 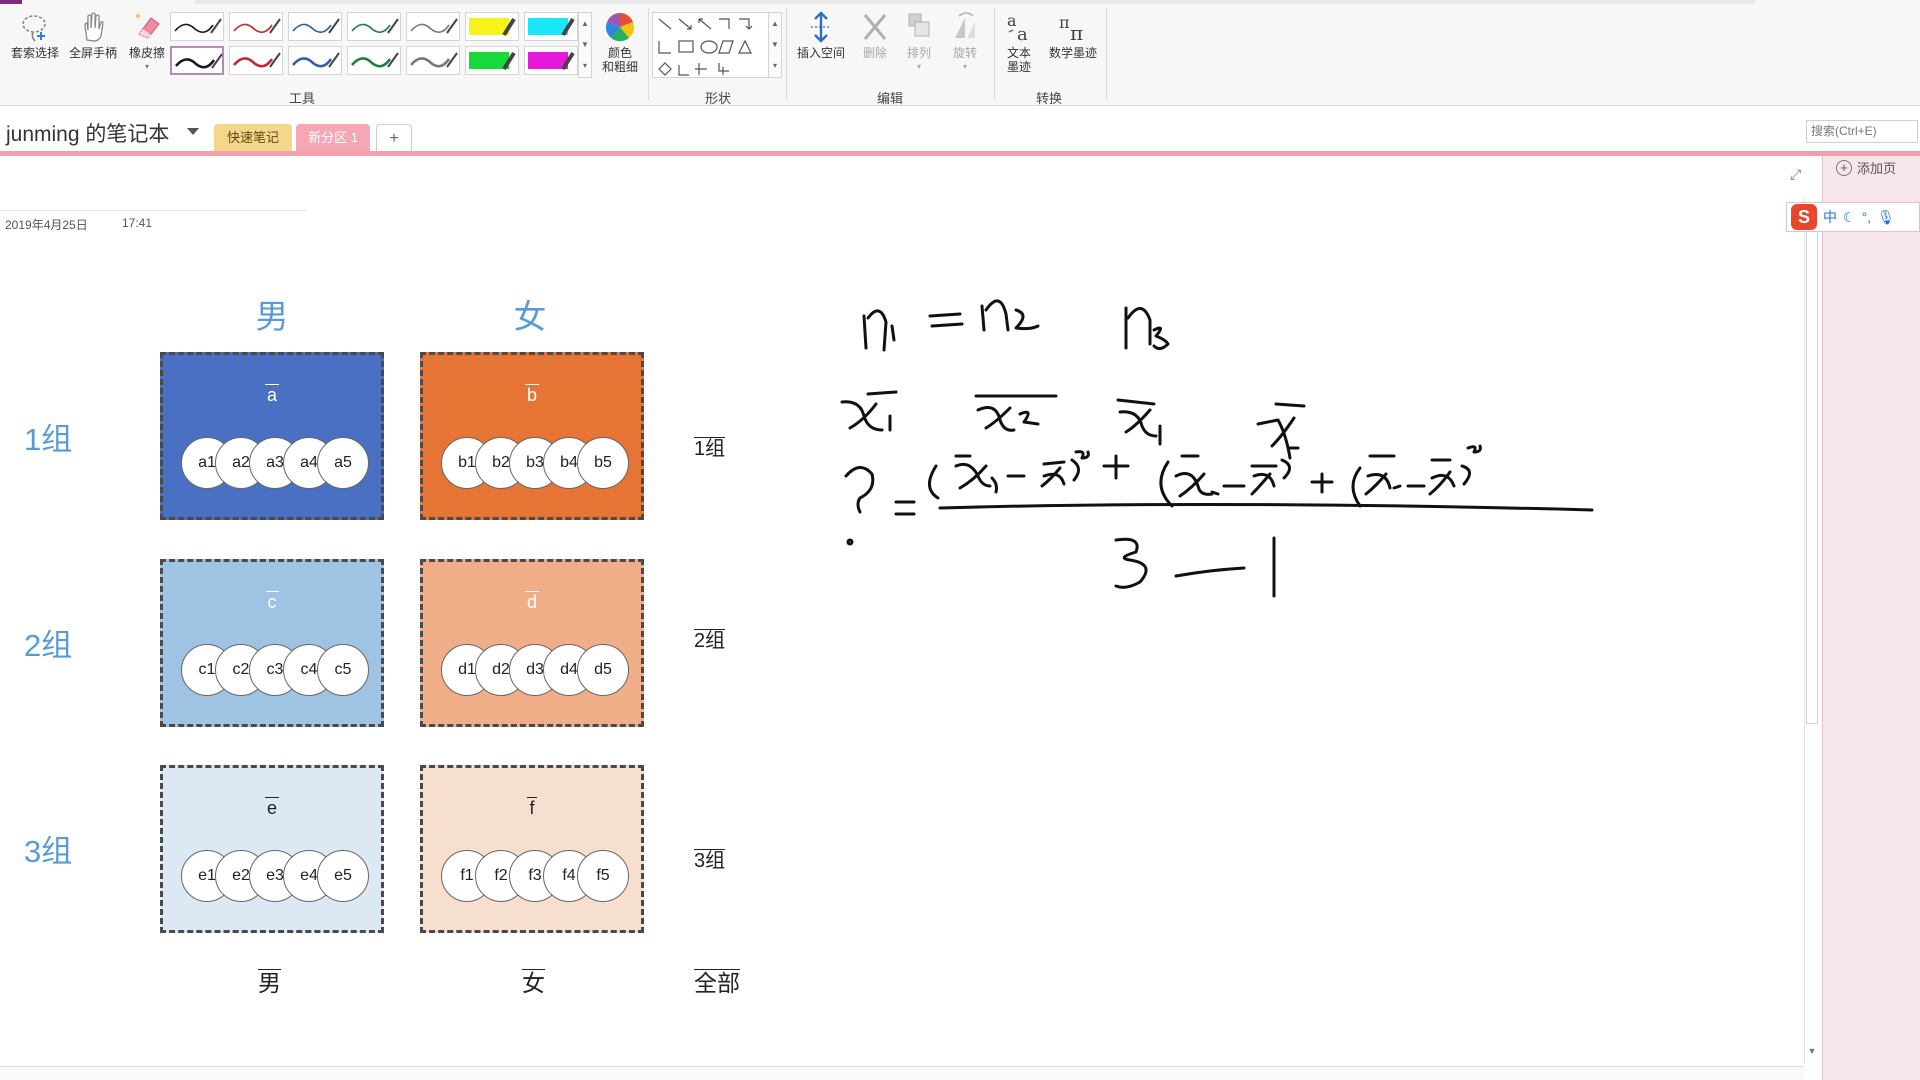 What do you see at coordinates (48, 645) in the screenshot?
I see `row-header-group-2: 2组` at bounding box center [48, 645].